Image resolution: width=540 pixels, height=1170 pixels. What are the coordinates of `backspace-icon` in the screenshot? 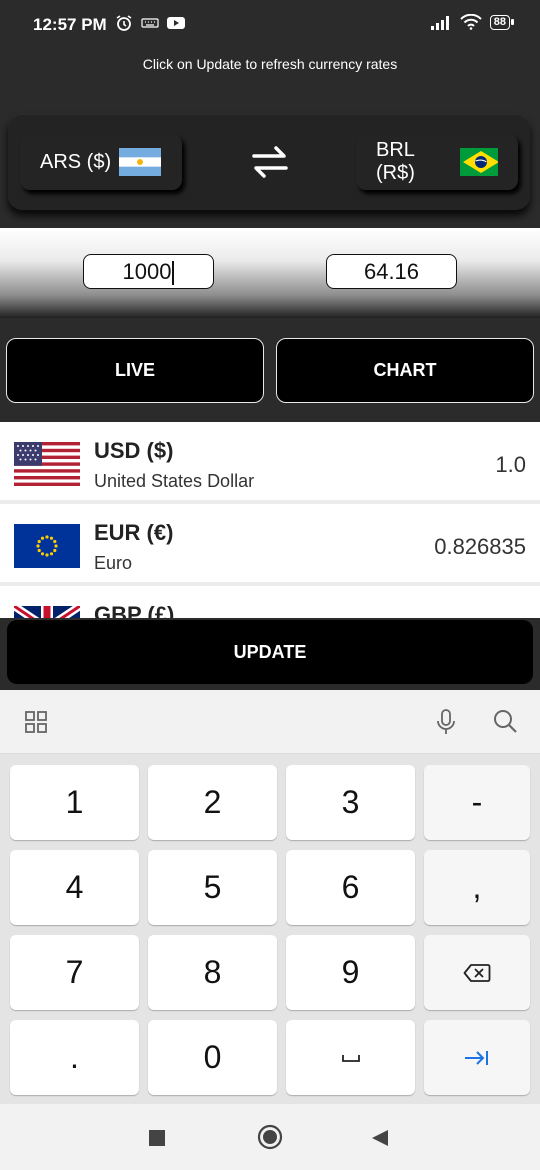 It's located at (477, 972).